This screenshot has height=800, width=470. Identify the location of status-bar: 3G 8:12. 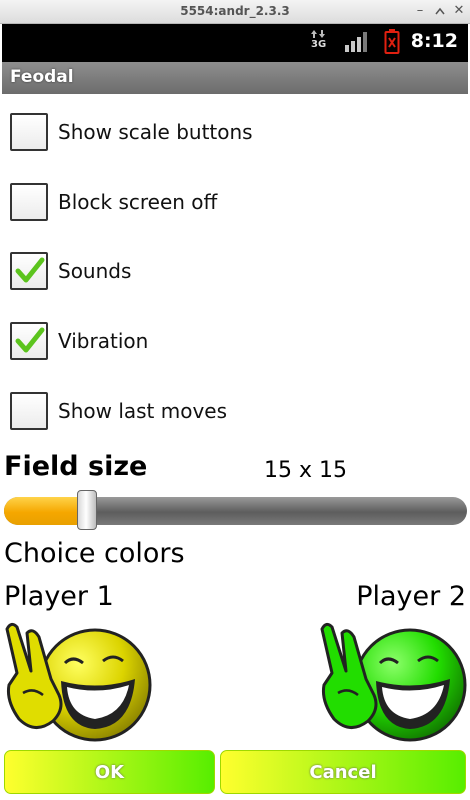
(235, 43).